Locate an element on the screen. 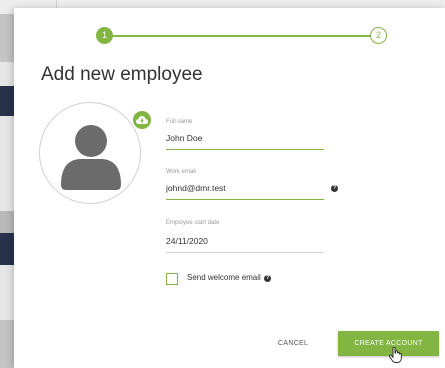  start-date-input: 24/11/2020 is located at coordinates (187, 241).